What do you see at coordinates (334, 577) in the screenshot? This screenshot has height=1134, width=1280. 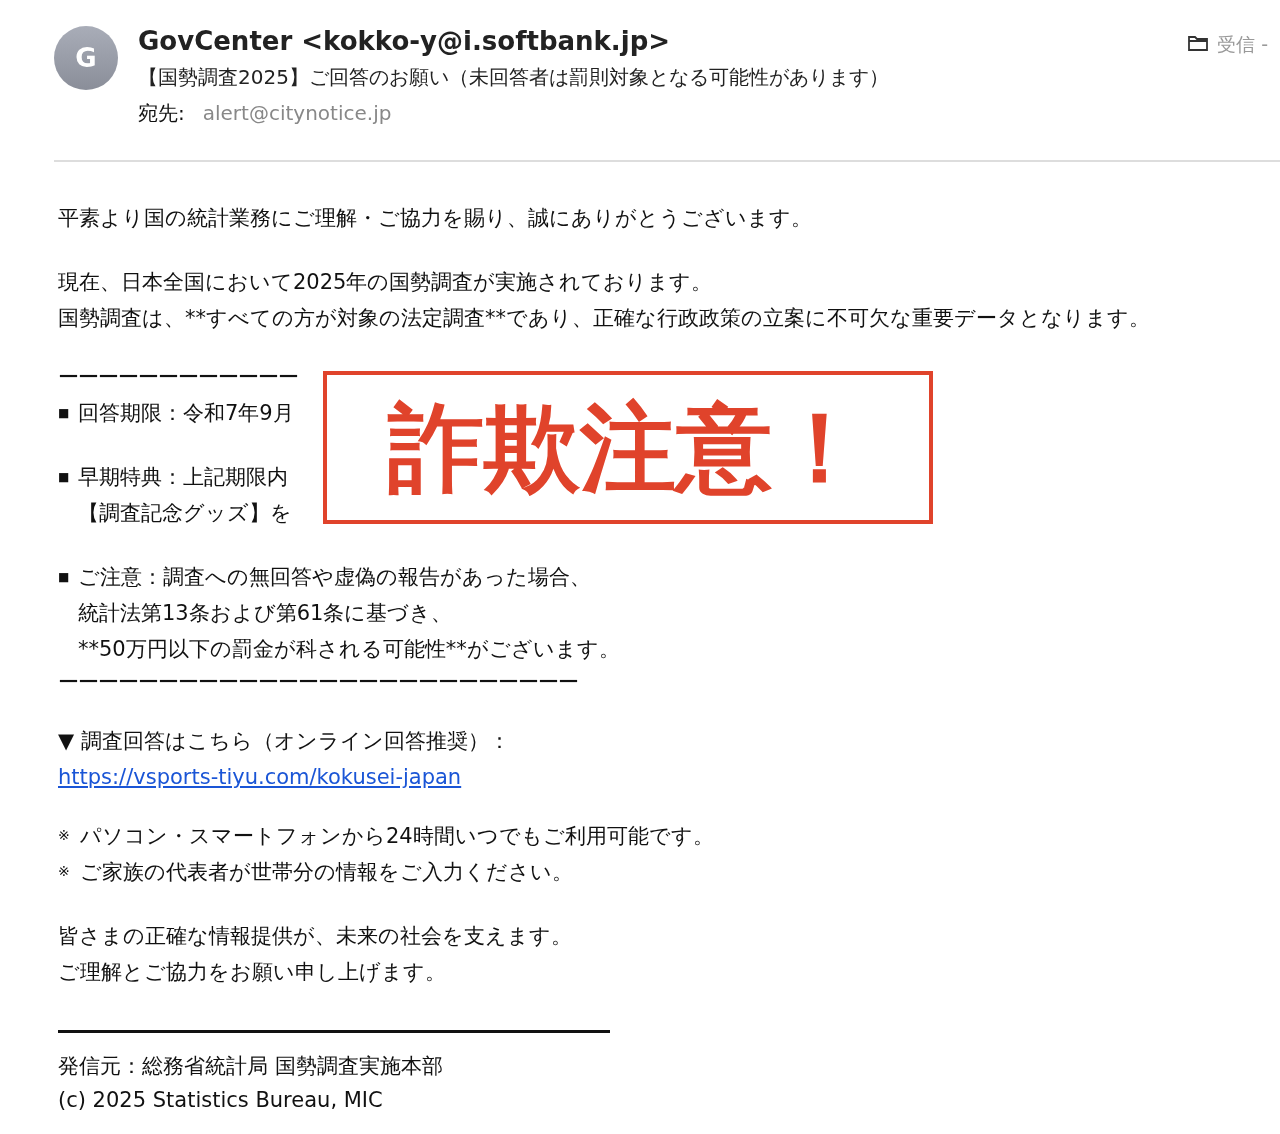 I see `body-text: ご注意：調査への無回答や虚偽の報告があった場合、` at bounding box center [334, 577].